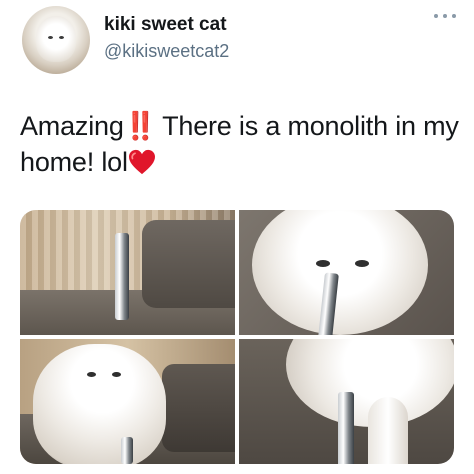 This screenshot has height=474, width=474. What do you see at coordinates (140, 126) in the screenshot?
I see `double-exclamation-icon: ‼️` at bounding box center [140, 126].